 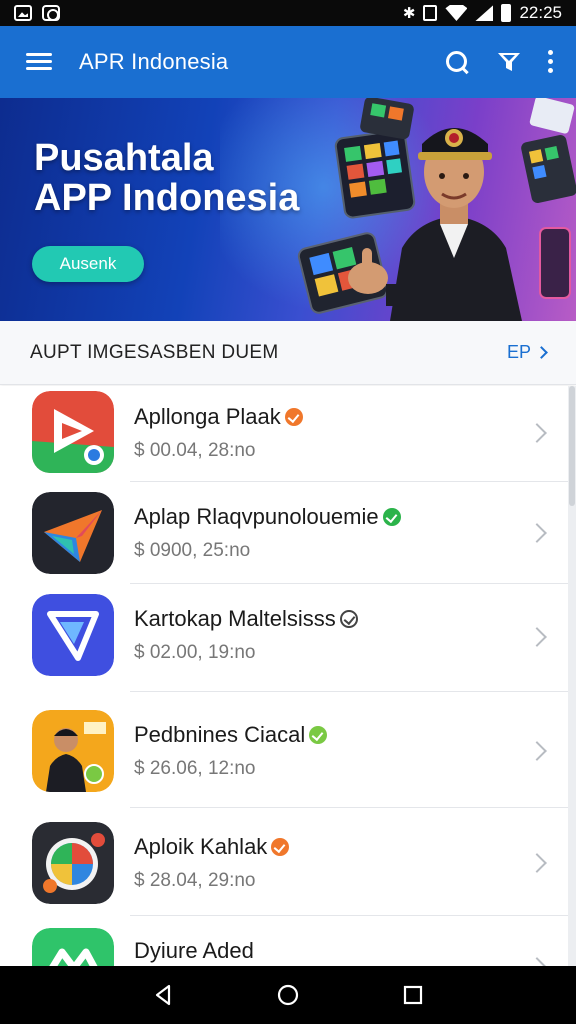 What do you see at coordinates (572, 676) in the screenshot?
I see `scrollbar` at bounding box center [572, 676].